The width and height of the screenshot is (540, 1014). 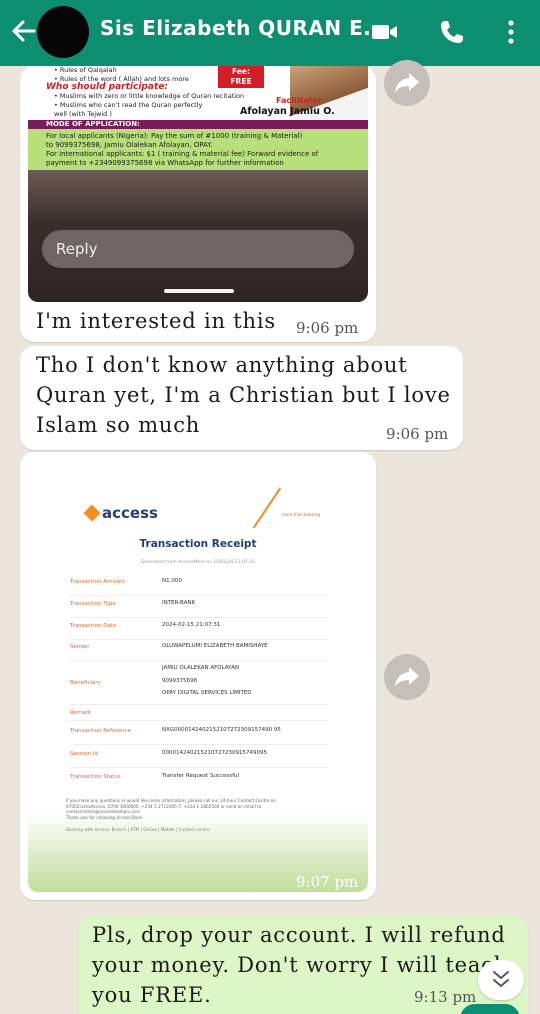 I want to click on double-chevron-down-icon, so click(x=501, y=979).